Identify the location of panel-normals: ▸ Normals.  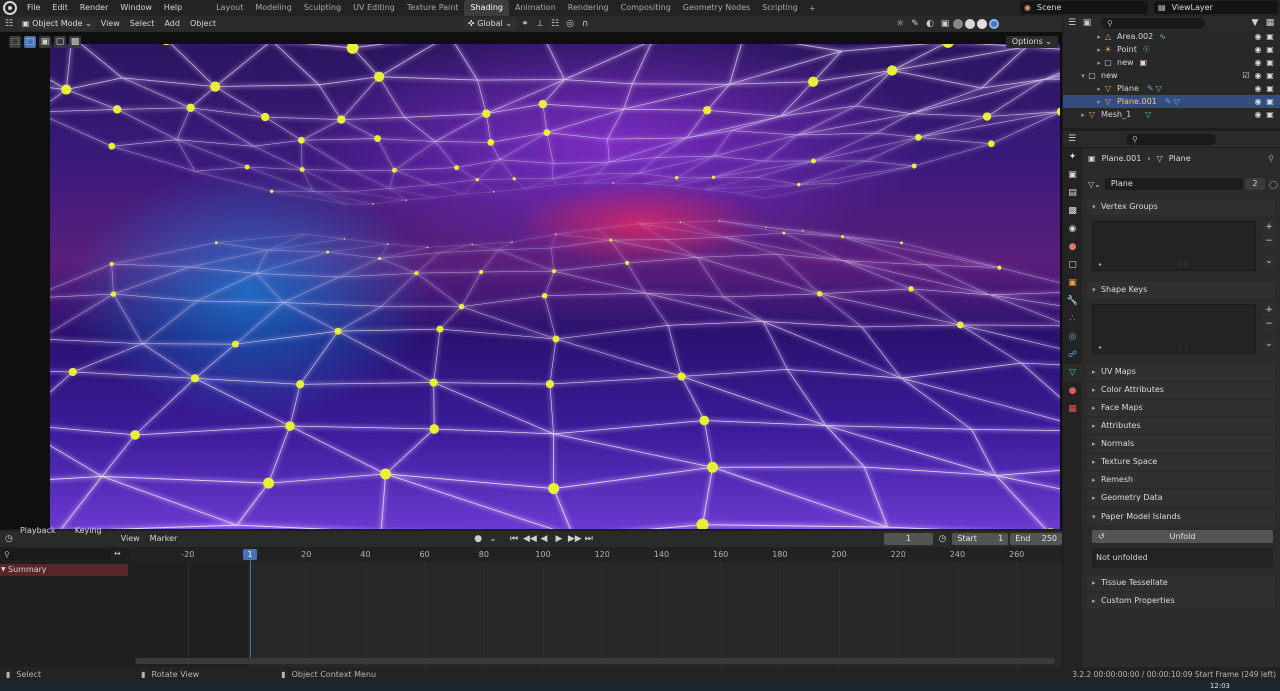
(1181, 444).